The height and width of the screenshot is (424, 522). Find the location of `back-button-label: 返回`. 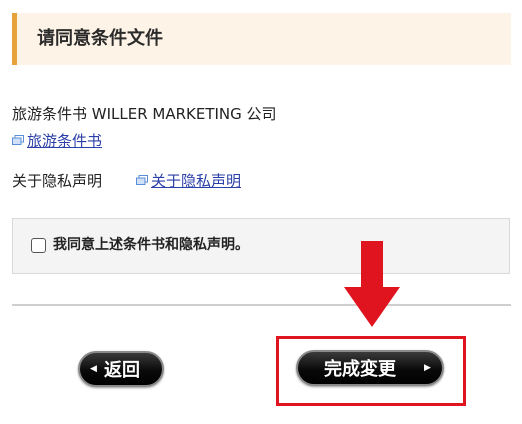

back-button-label: 返回 is located at coordinates (122, 370).